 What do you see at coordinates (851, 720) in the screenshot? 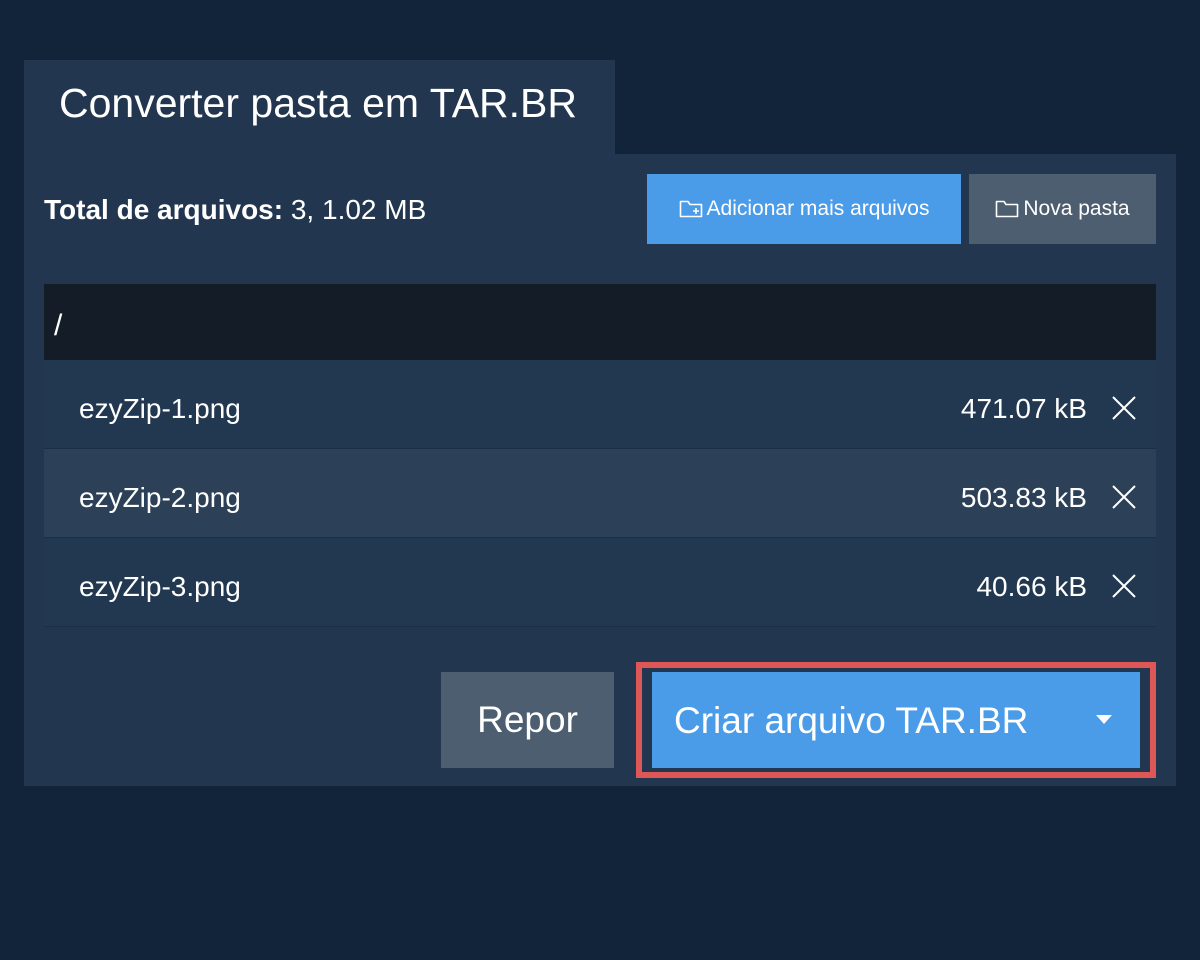
I see `create-archive-label: Criar arquivo TAR.BR` at bounding box center [851, 720].